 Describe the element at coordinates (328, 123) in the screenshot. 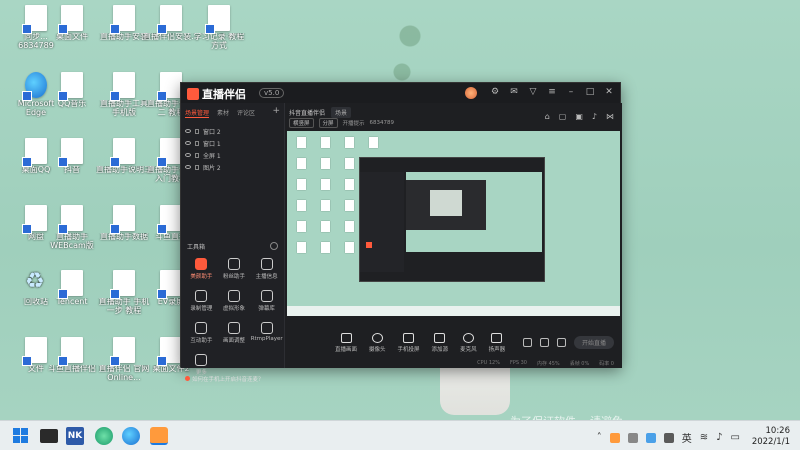

I see `split-toggle: 分屏` at that location.